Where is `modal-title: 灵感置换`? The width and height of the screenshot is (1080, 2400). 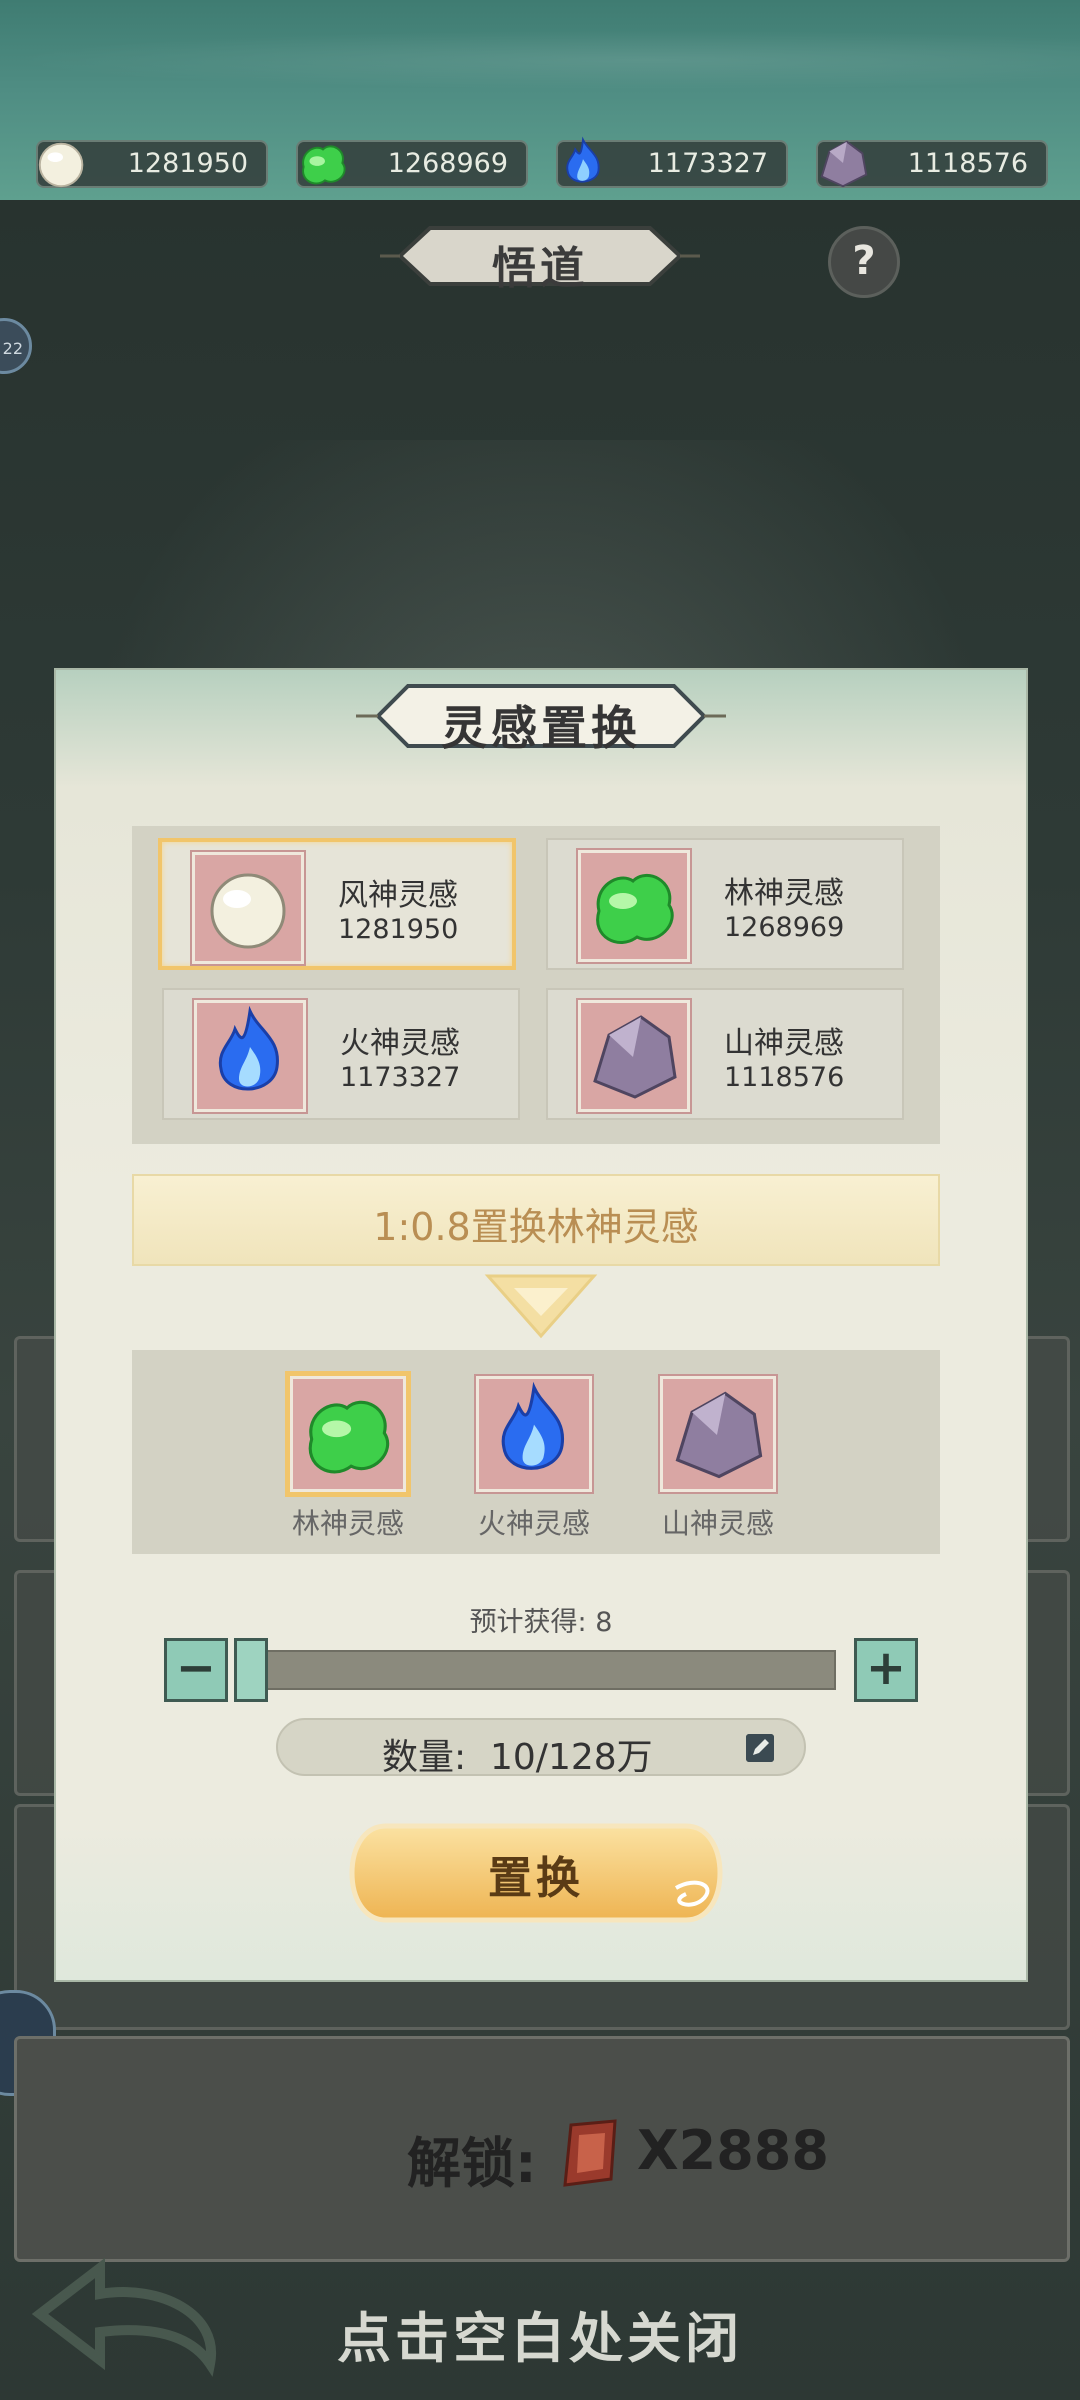 modal-title: 灵感置换 is located at coordinates (541, 717).